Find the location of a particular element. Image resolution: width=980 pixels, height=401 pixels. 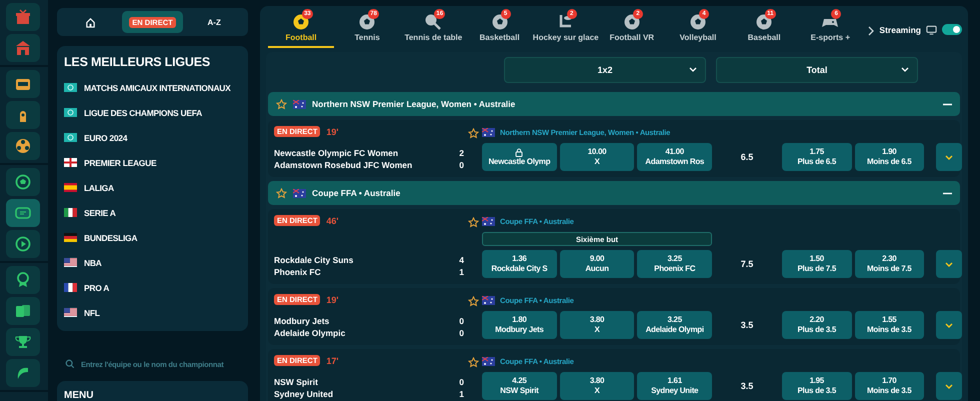

odds-button: 1.90 Moins de 6.5 is located at coordinates (889, 157).